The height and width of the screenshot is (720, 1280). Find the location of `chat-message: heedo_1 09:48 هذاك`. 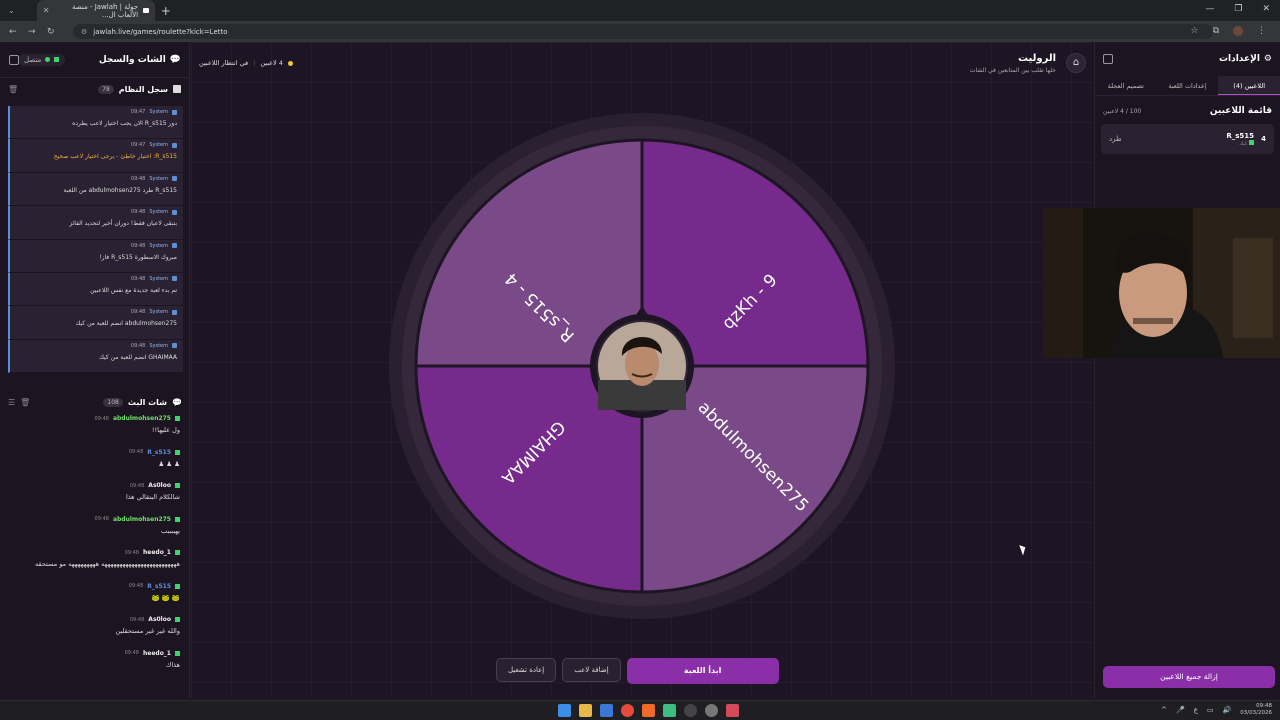

chat-message: heedo_1 09:48 هذاك is located at coordinates (95, 664).